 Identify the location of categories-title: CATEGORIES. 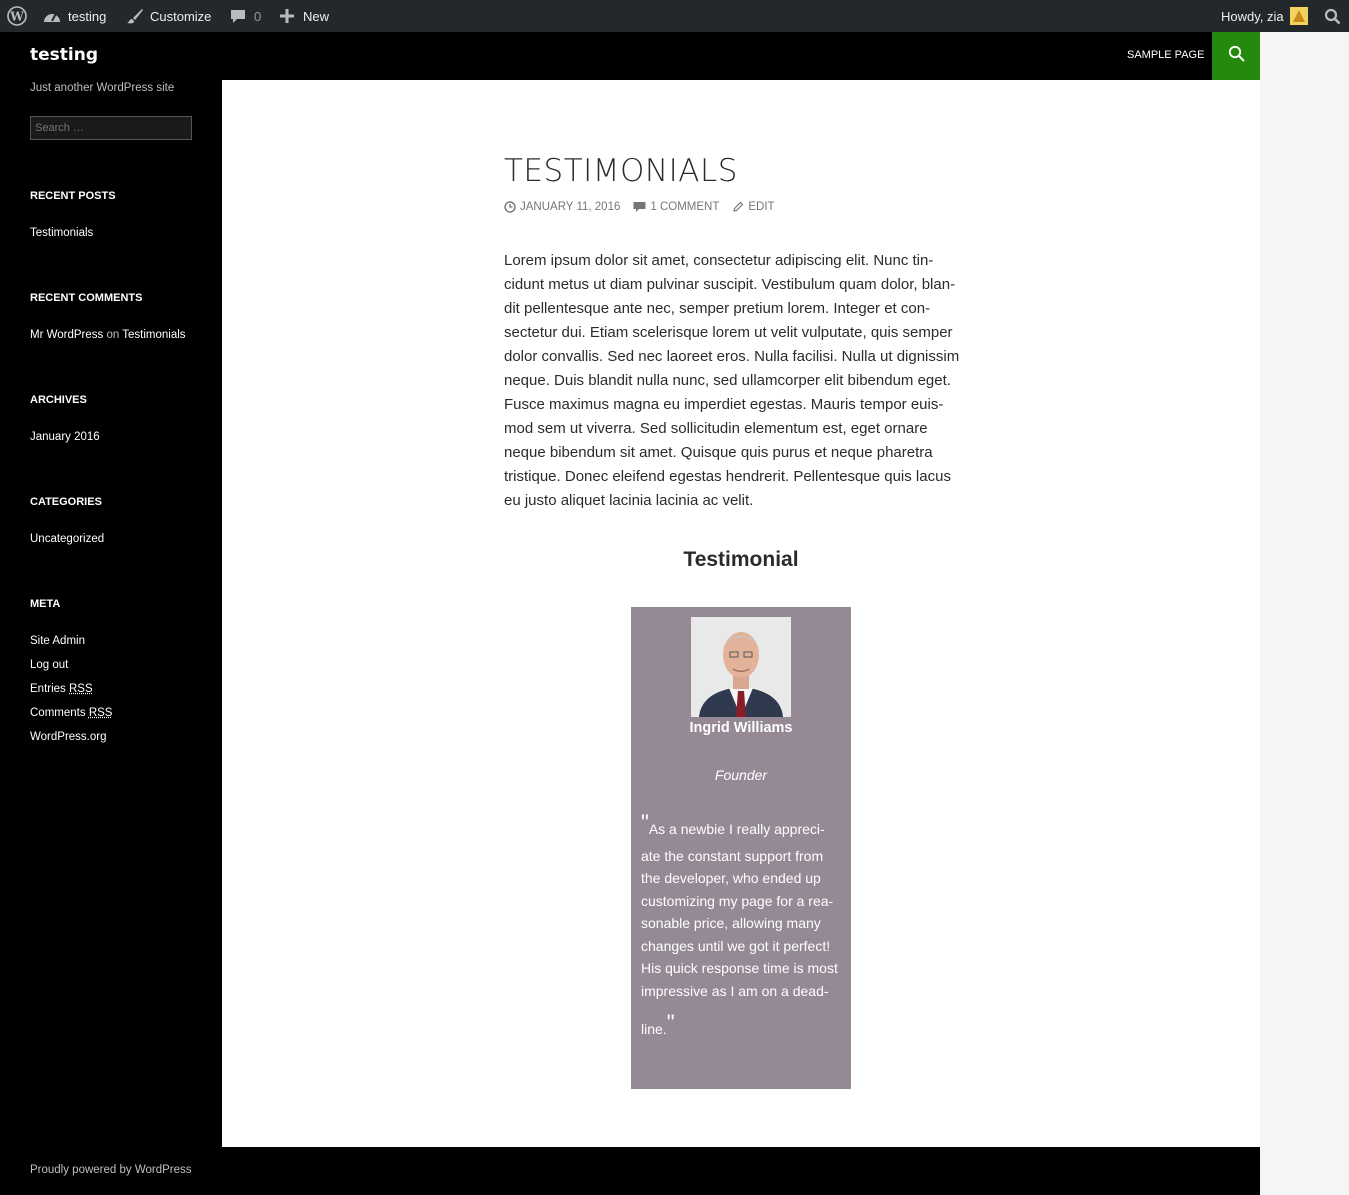
(66, 502).